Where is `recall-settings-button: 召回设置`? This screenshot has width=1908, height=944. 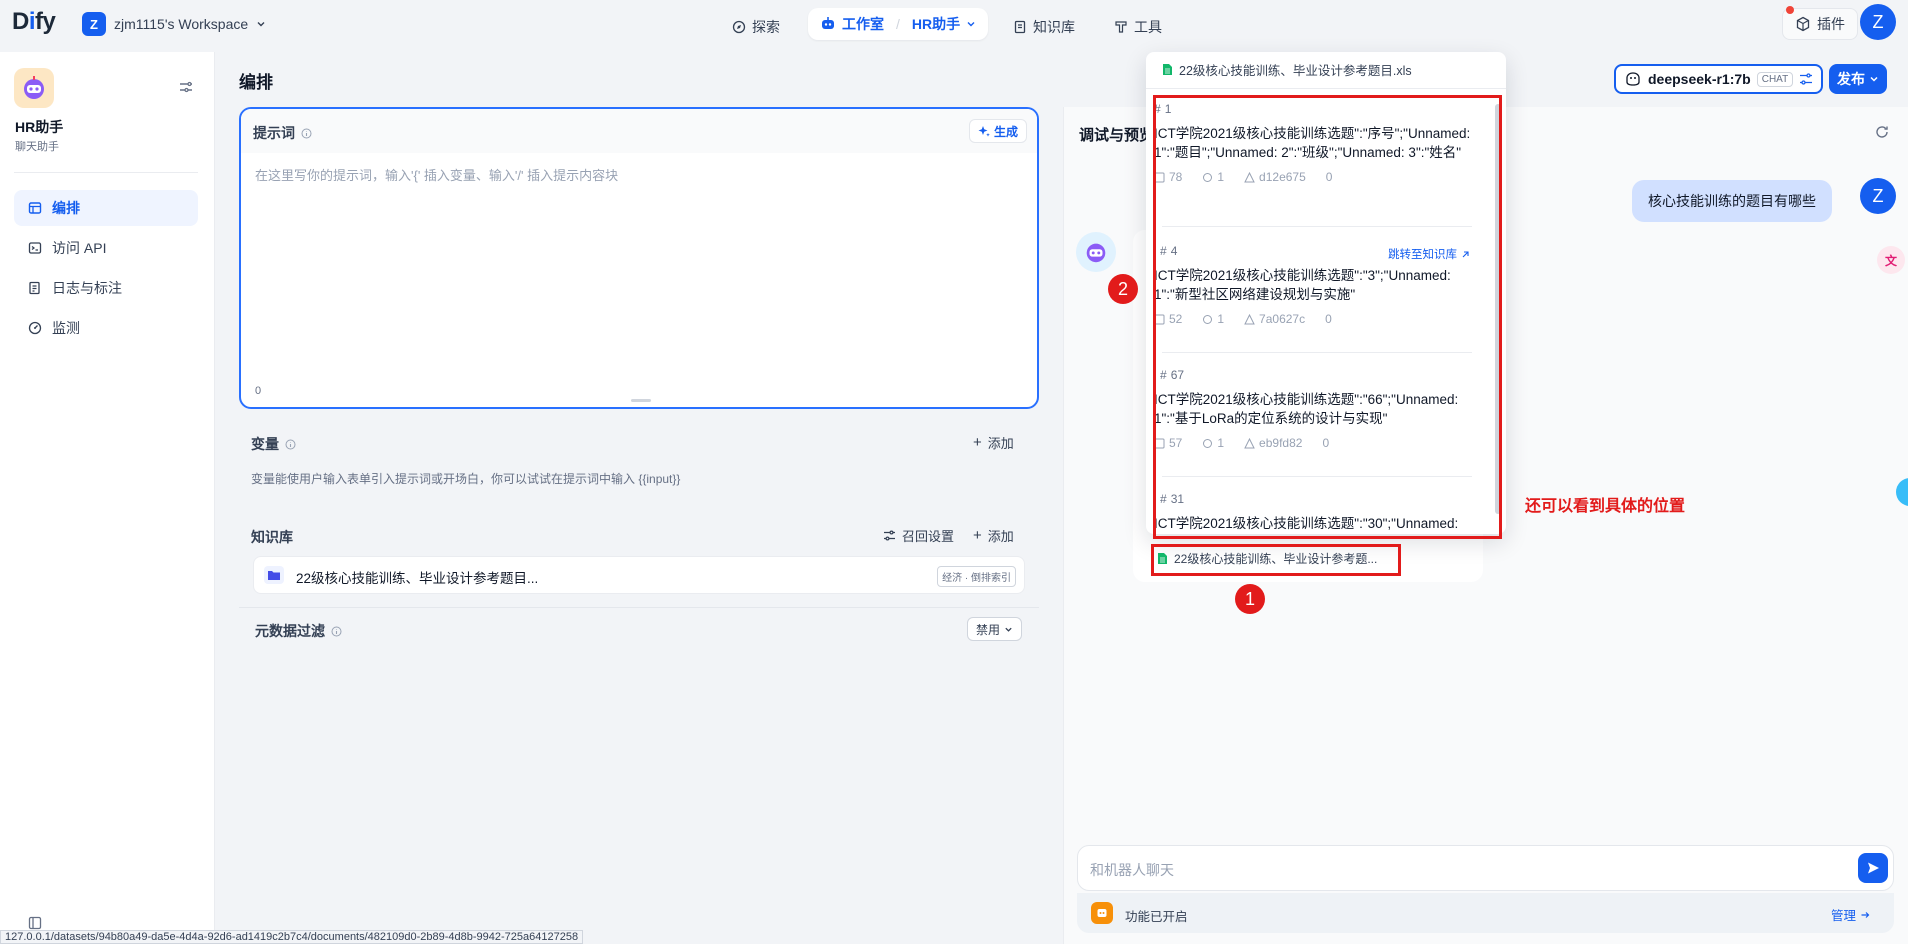
recall-settings-button: 召回设置 is located at coordinates (918, 535).